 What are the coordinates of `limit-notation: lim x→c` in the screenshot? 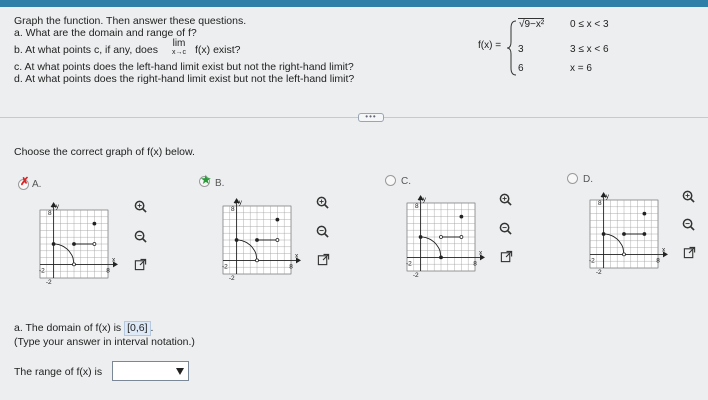 It's located at (179, 48).